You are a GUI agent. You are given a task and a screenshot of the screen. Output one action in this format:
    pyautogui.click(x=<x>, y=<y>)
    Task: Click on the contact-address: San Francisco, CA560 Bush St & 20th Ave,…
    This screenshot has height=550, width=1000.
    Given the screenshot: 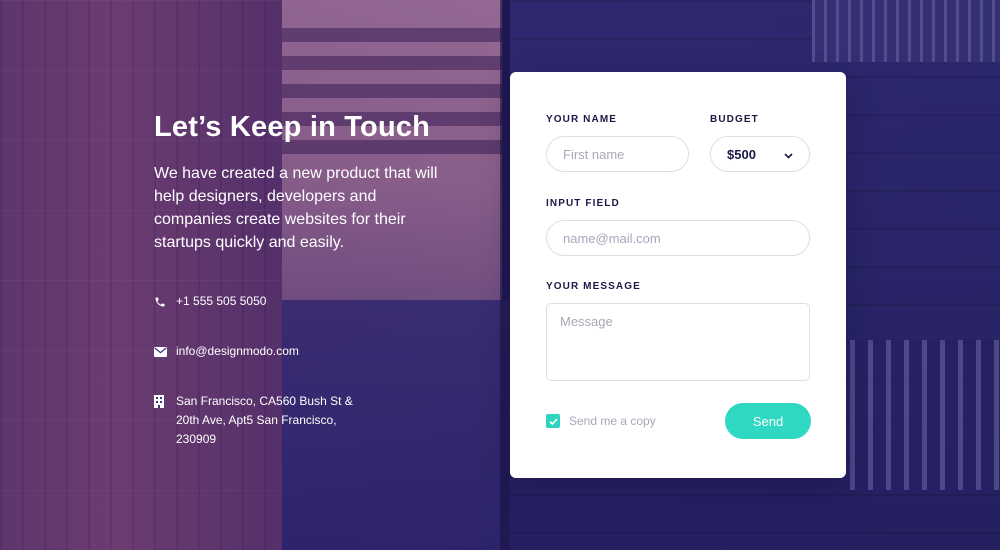 What is the action you would take?
    pyautogui.click(x=260, y=420)
    